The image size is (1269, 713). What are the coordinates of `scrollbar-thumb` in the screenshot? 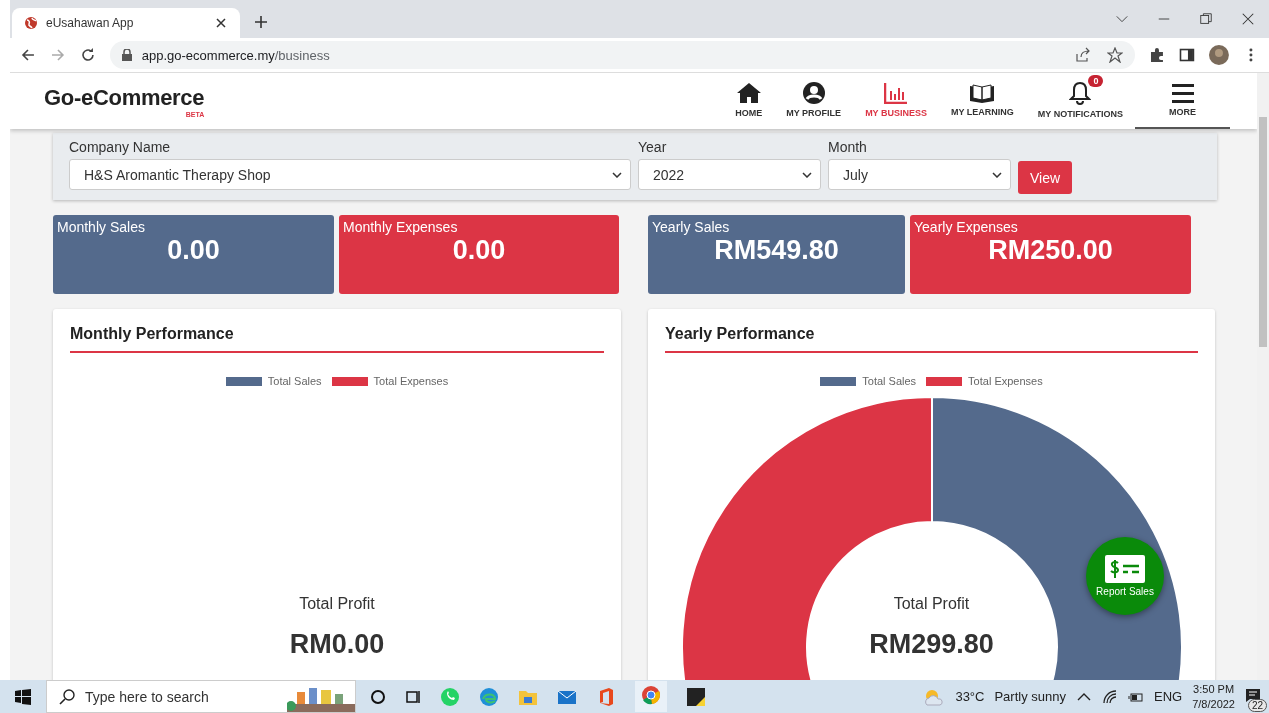 It's located at (1263, 232).